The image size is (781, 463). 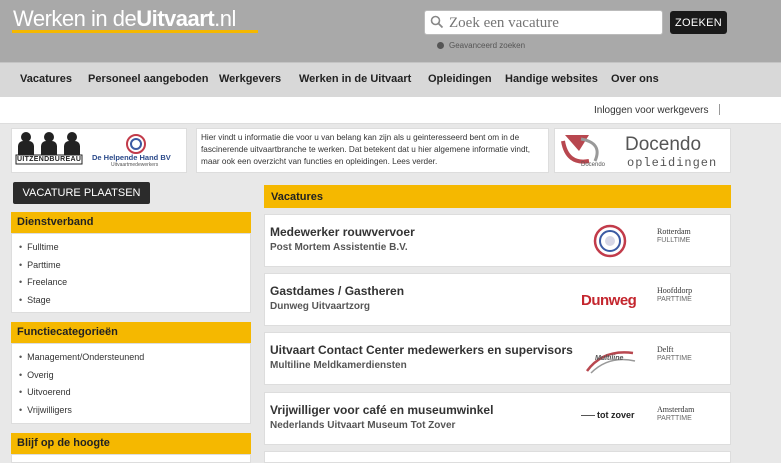 What do you see at coordinates (719, 109) in the screenshot?
I see `login-separator` at bounding box center [719, 109].